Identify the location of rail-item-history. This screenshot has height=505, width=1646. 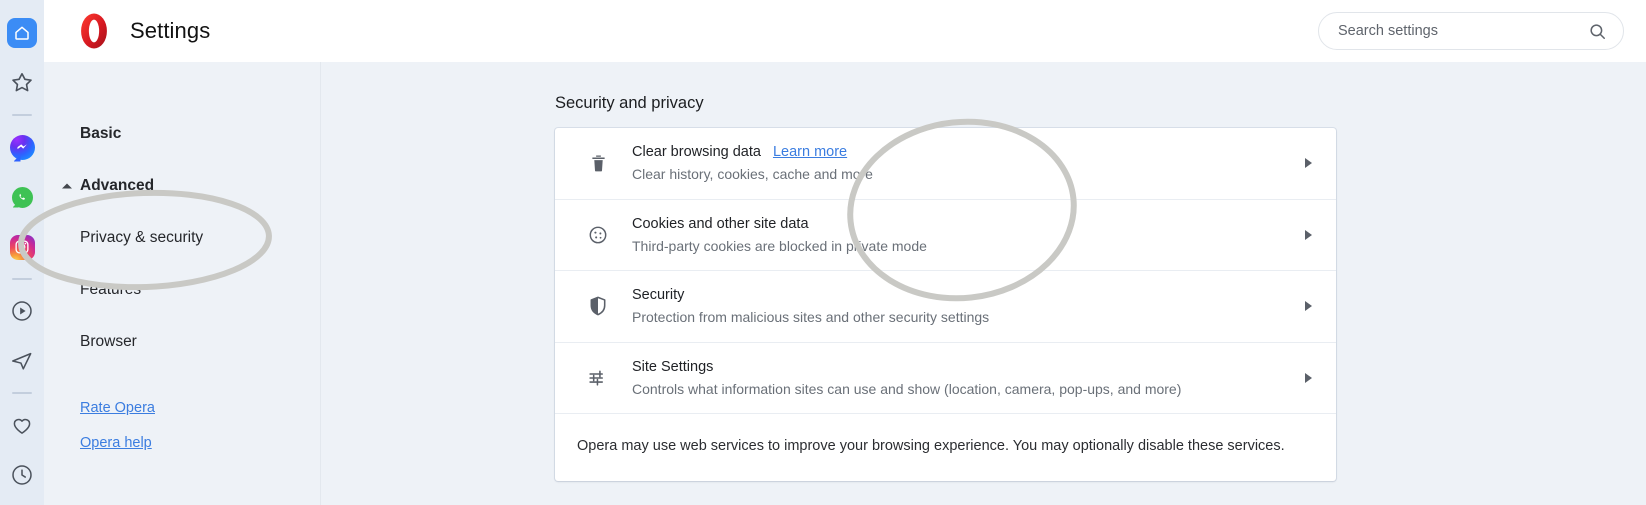
(22, 475).